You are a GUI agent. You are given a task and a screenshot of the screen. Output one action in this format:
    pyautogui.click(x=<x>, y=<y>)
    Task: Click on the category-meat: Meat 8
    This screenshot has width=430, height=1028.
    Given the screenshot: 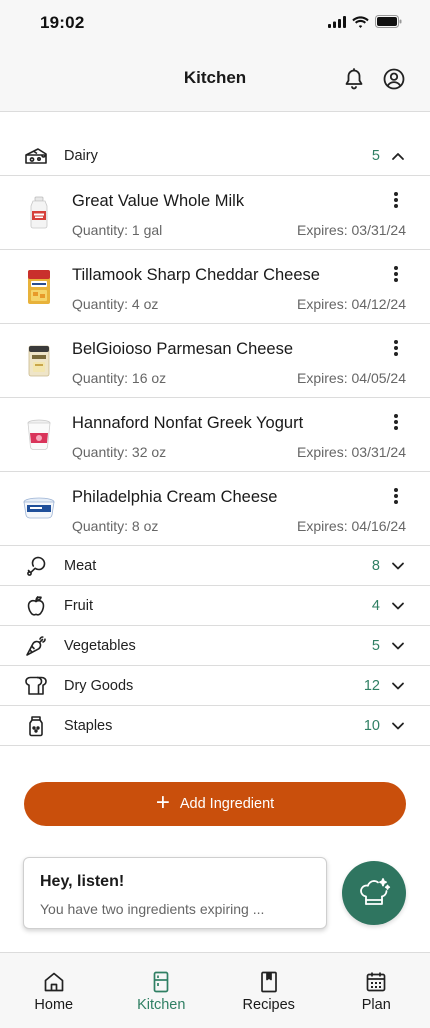 What is the action you would take?
    pyautogui.click(x=215, y=566)
    